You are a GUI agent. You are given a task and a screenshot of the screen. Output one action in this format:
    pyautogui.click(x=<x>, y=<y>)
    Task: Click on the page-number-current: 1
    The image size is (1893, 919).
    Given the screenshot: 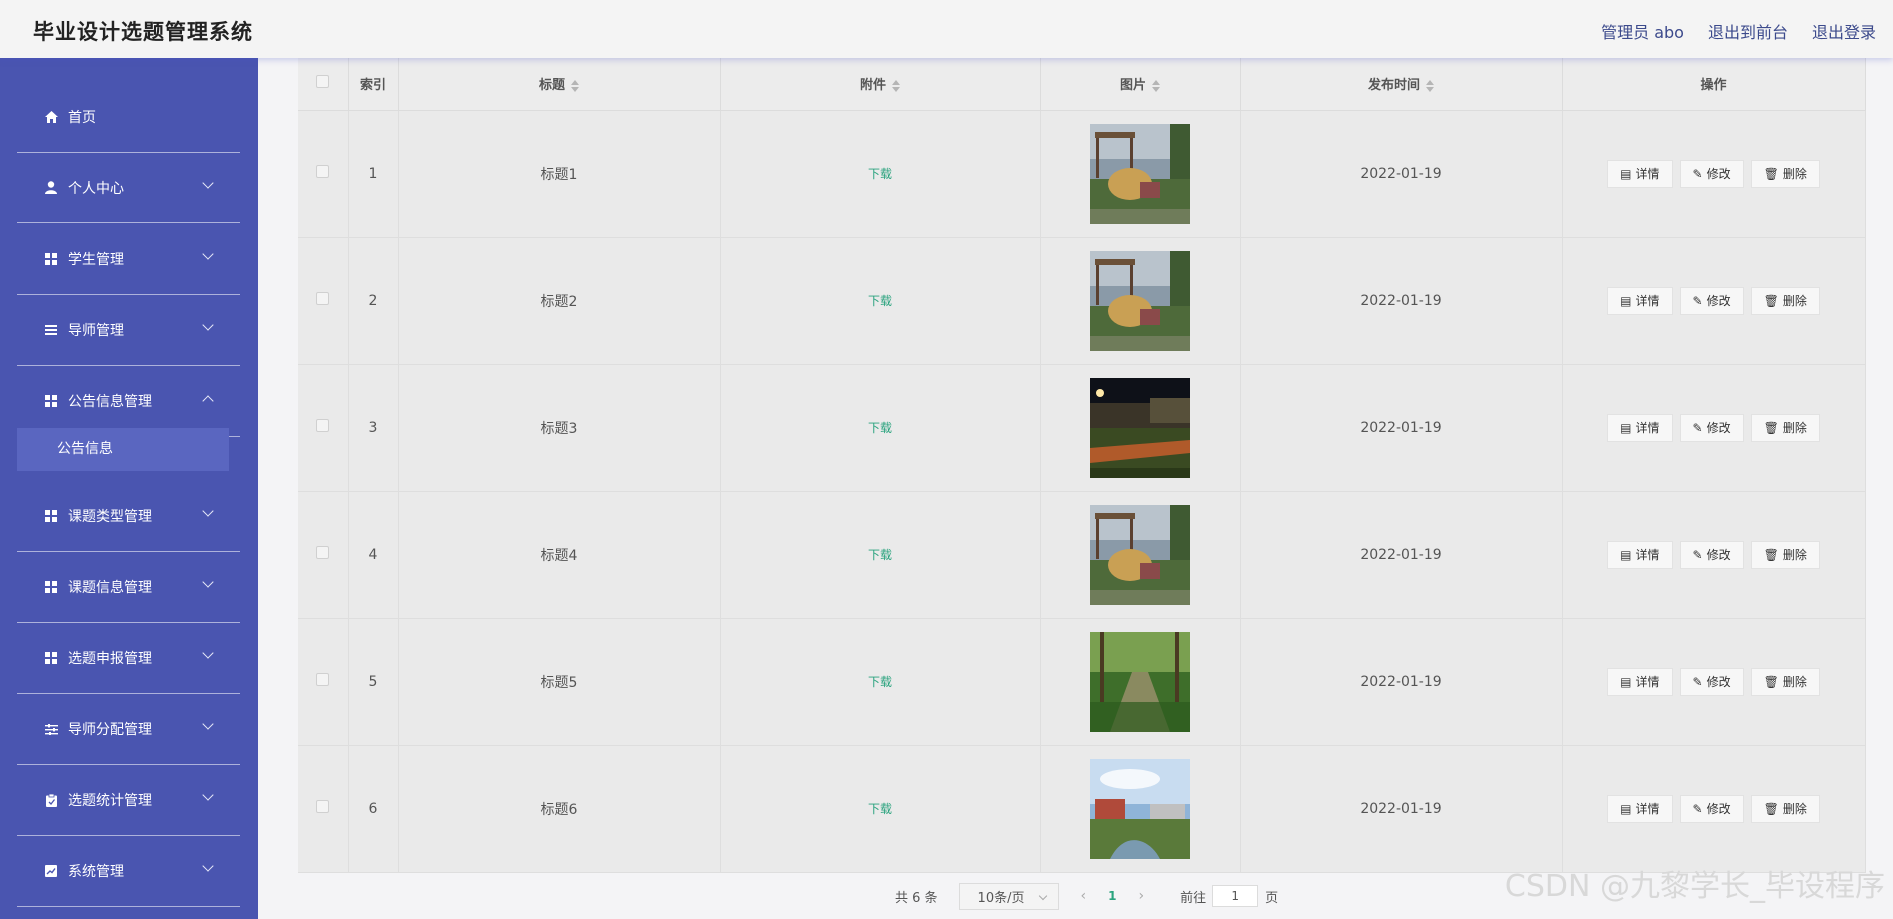 What is the action you would take?
    pyautogui.click(x=1112, y=896)
    